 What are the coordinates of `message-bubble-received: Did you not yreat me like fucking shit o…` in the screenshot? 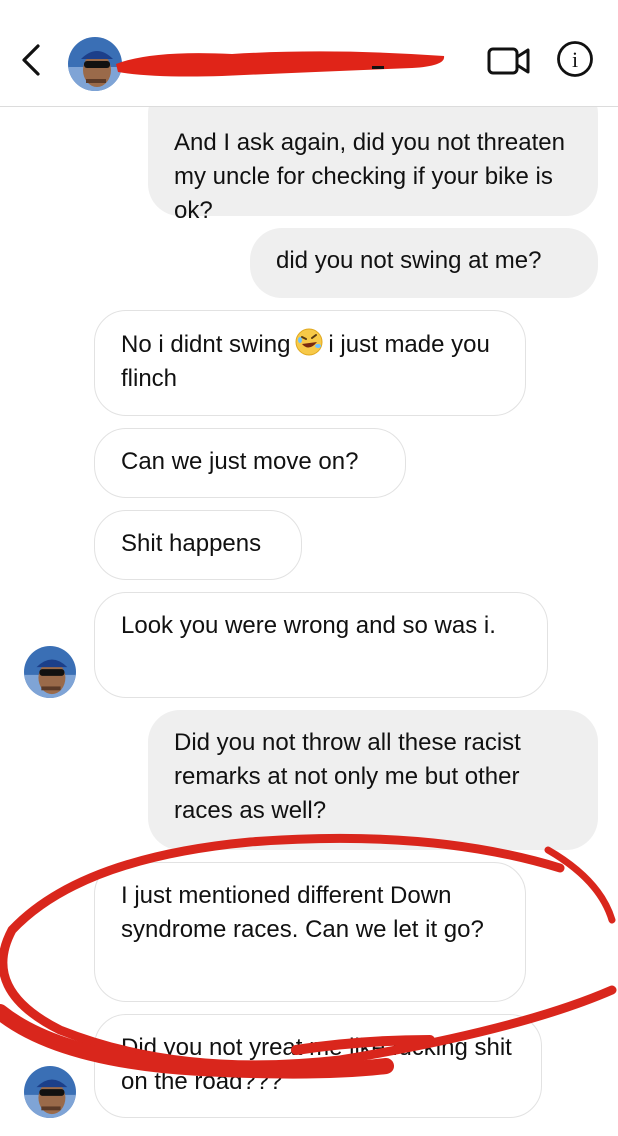 It's located at (318, 1066).